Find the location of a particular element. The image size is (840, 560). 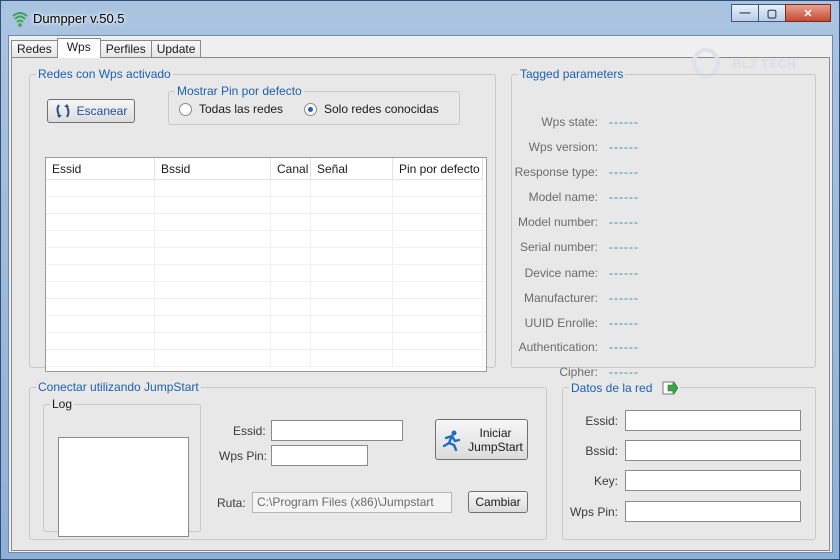

network-wpspin-input is located at coordinates (713, 511).